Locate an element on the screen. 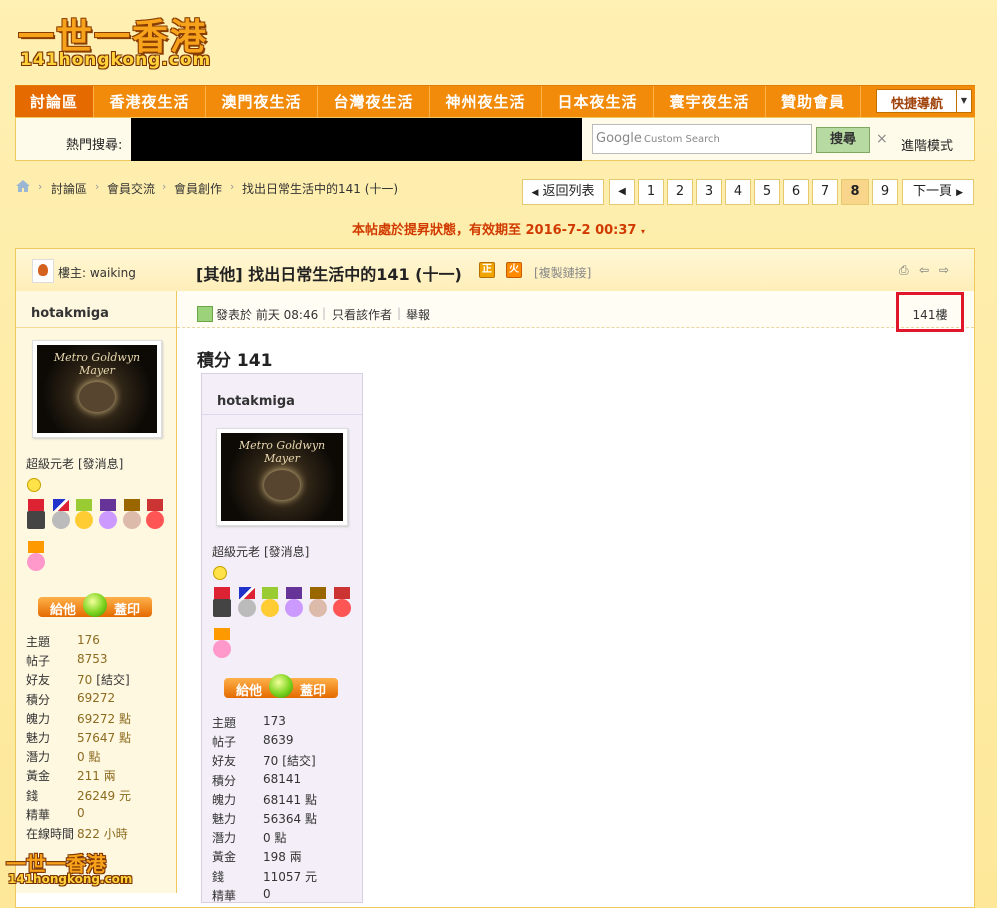 This screenshot has width=997, height=908. stat-value-text: 70 is located at coordinates (271, 761).